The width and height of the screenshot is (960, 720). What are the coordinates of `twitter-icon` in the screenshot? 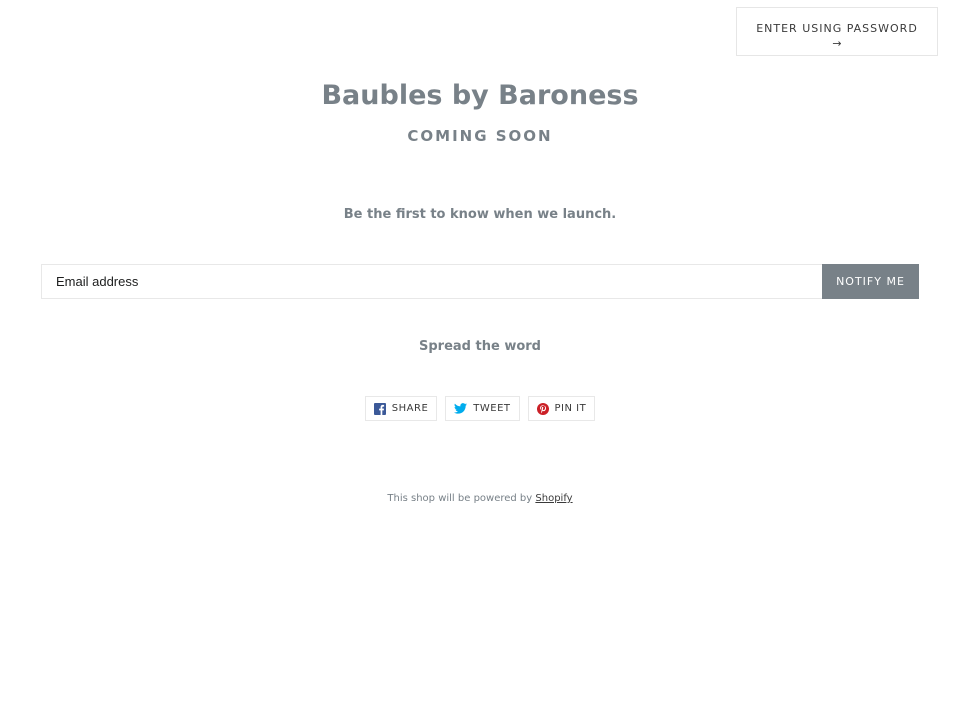 It's located at (461, 408).